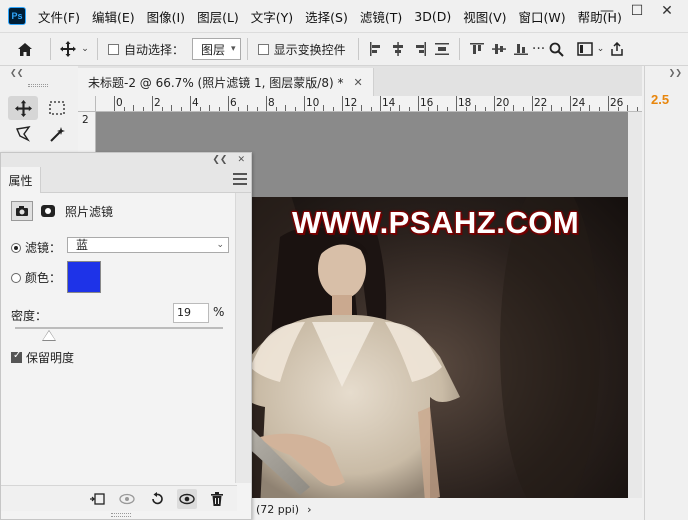  Describe the element at coordinates (398, 49) in the screenshot. I see `align-center-icon` at that location.